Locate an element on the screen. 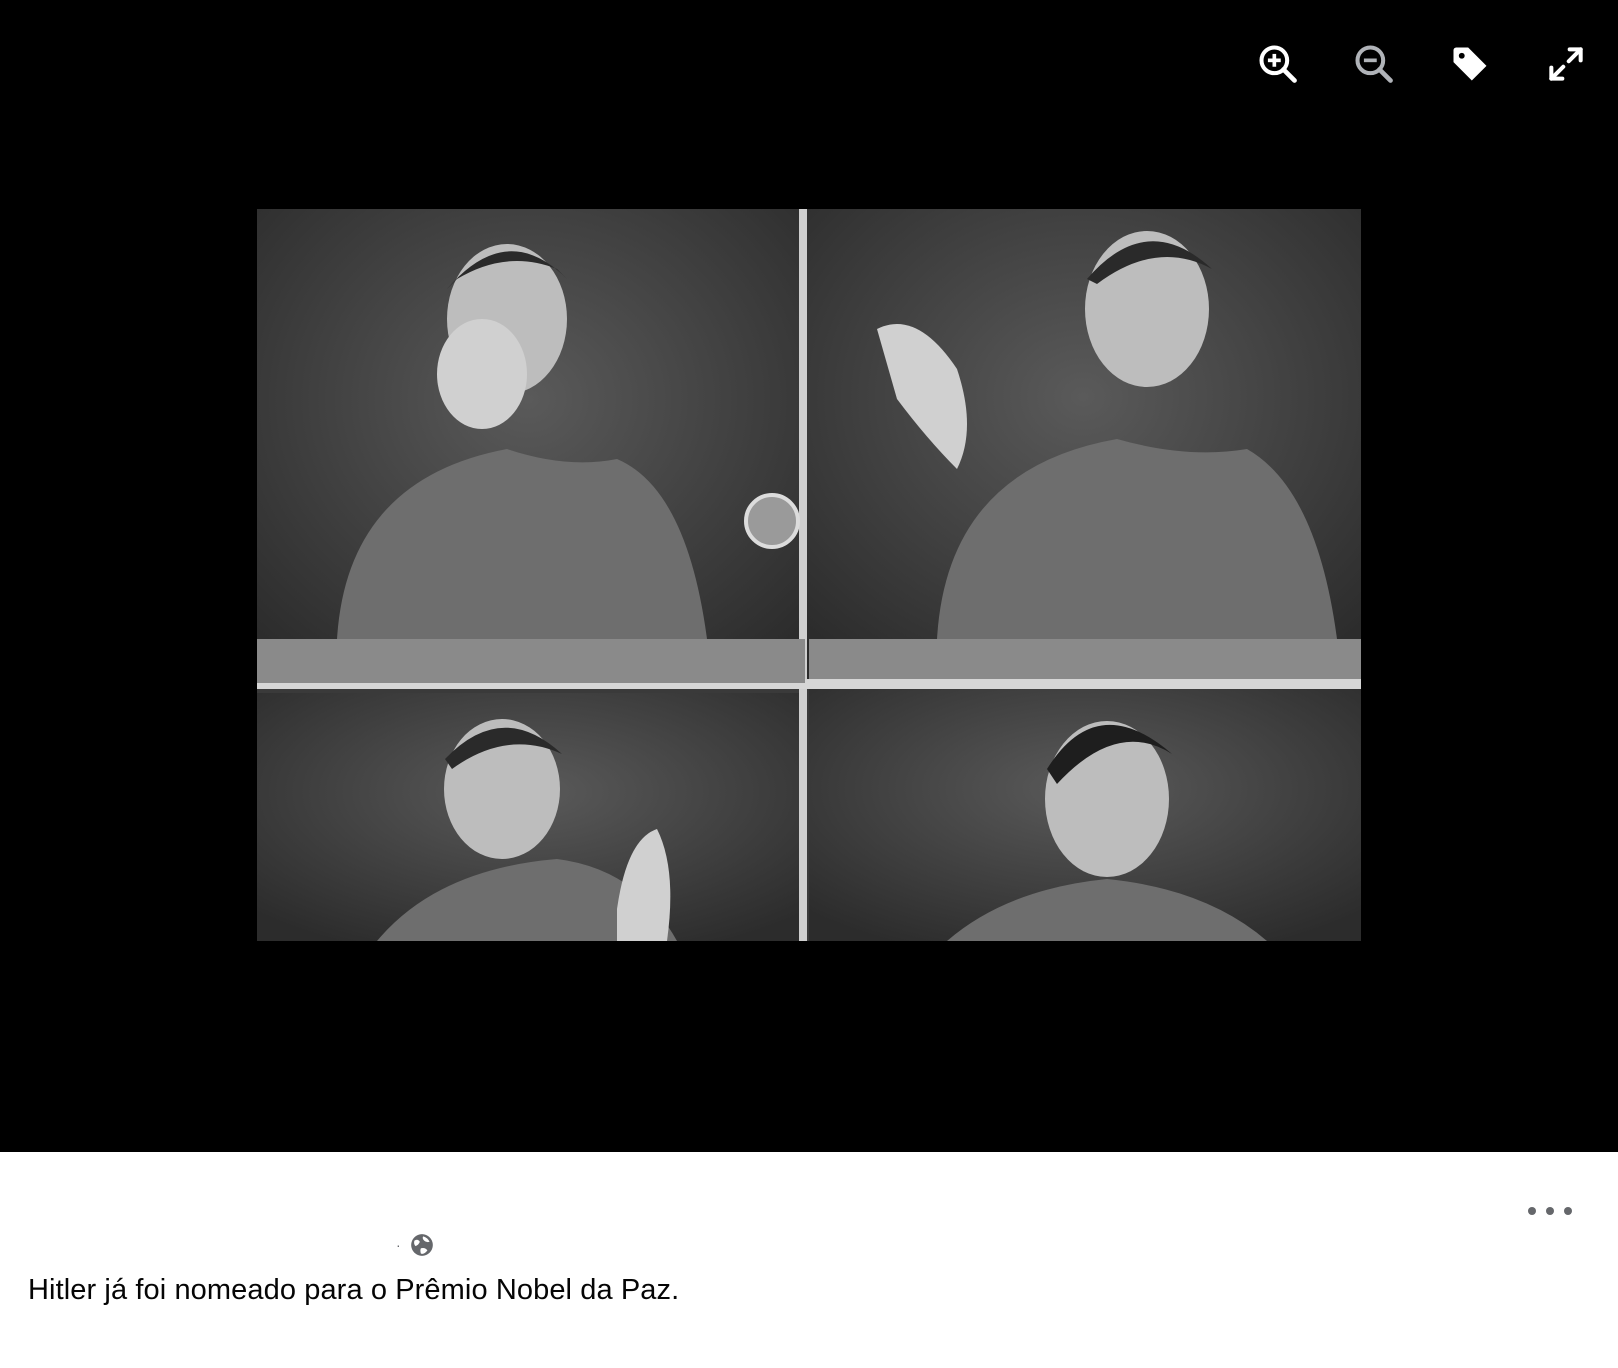 The image size is (1618, 1368). viewer-toolbar is located at coordinates (1422, 64).